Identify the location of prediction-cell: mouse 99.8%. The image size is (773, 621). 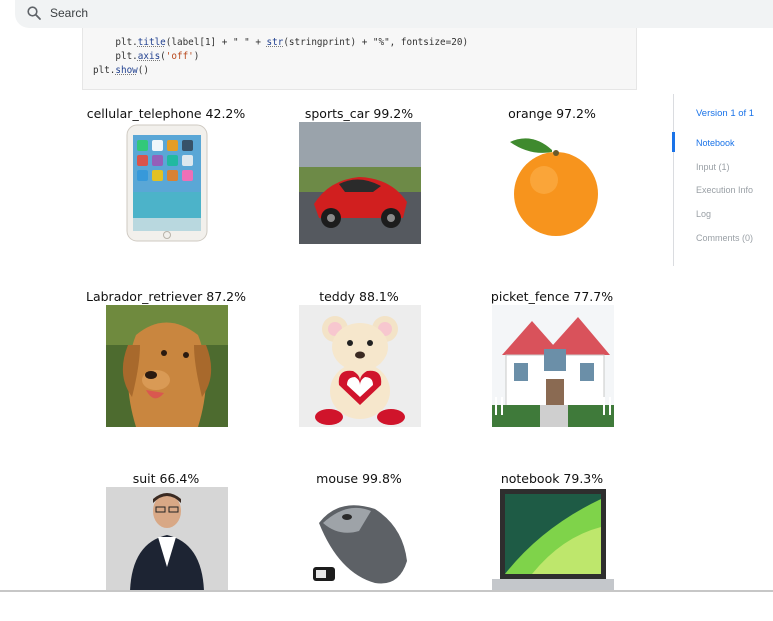
(359, 546).